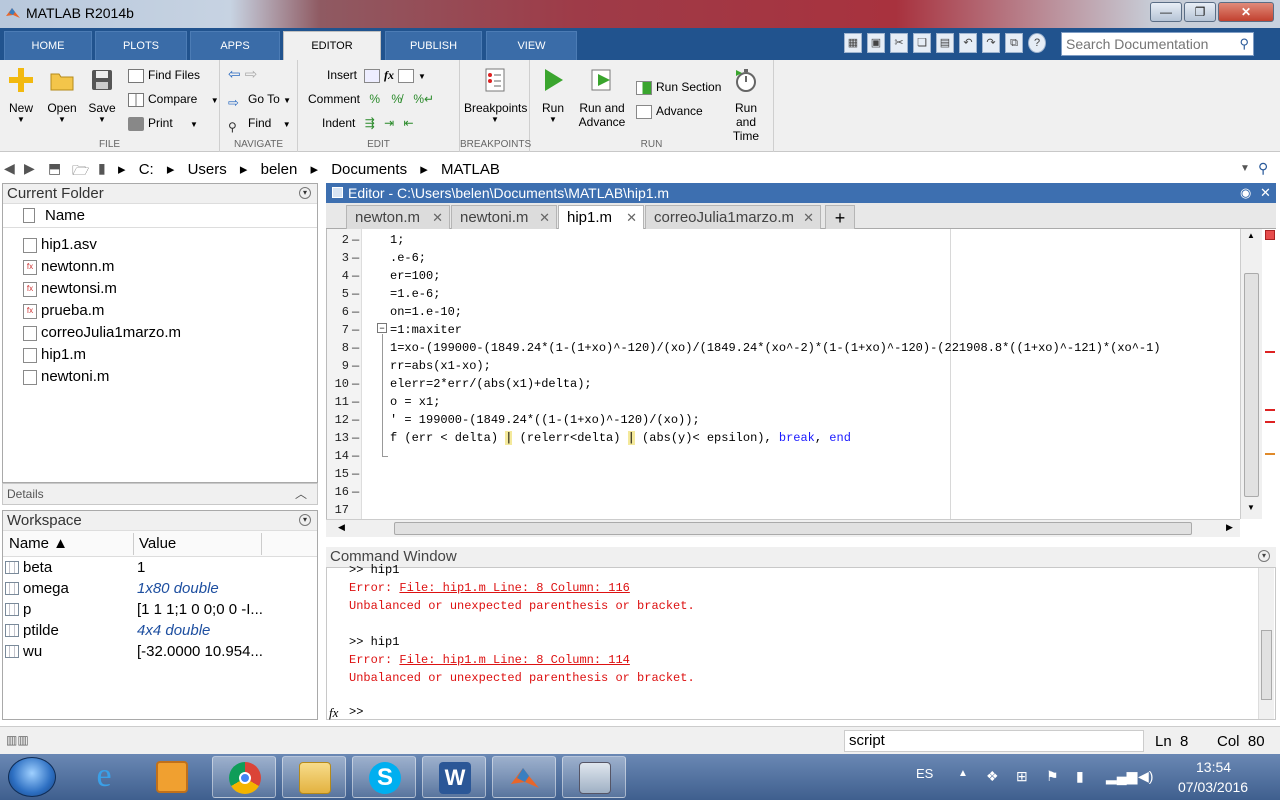 This screenshot has height=800, width=1280. I want to click on scroll-left-icon: ◀, so click(341, 527).